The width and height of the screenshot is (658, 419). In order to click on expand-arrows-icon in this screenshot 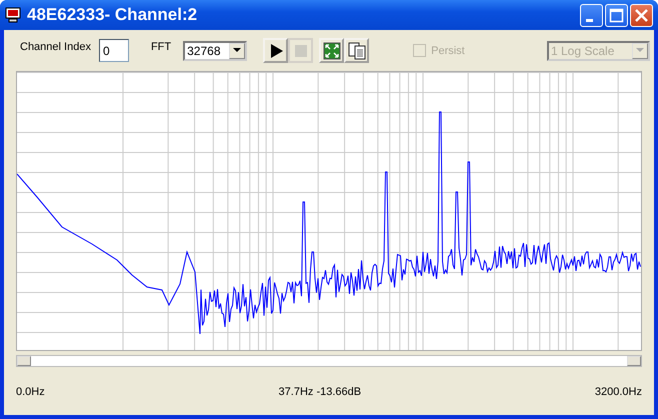, I will do `click(331, 51)`.